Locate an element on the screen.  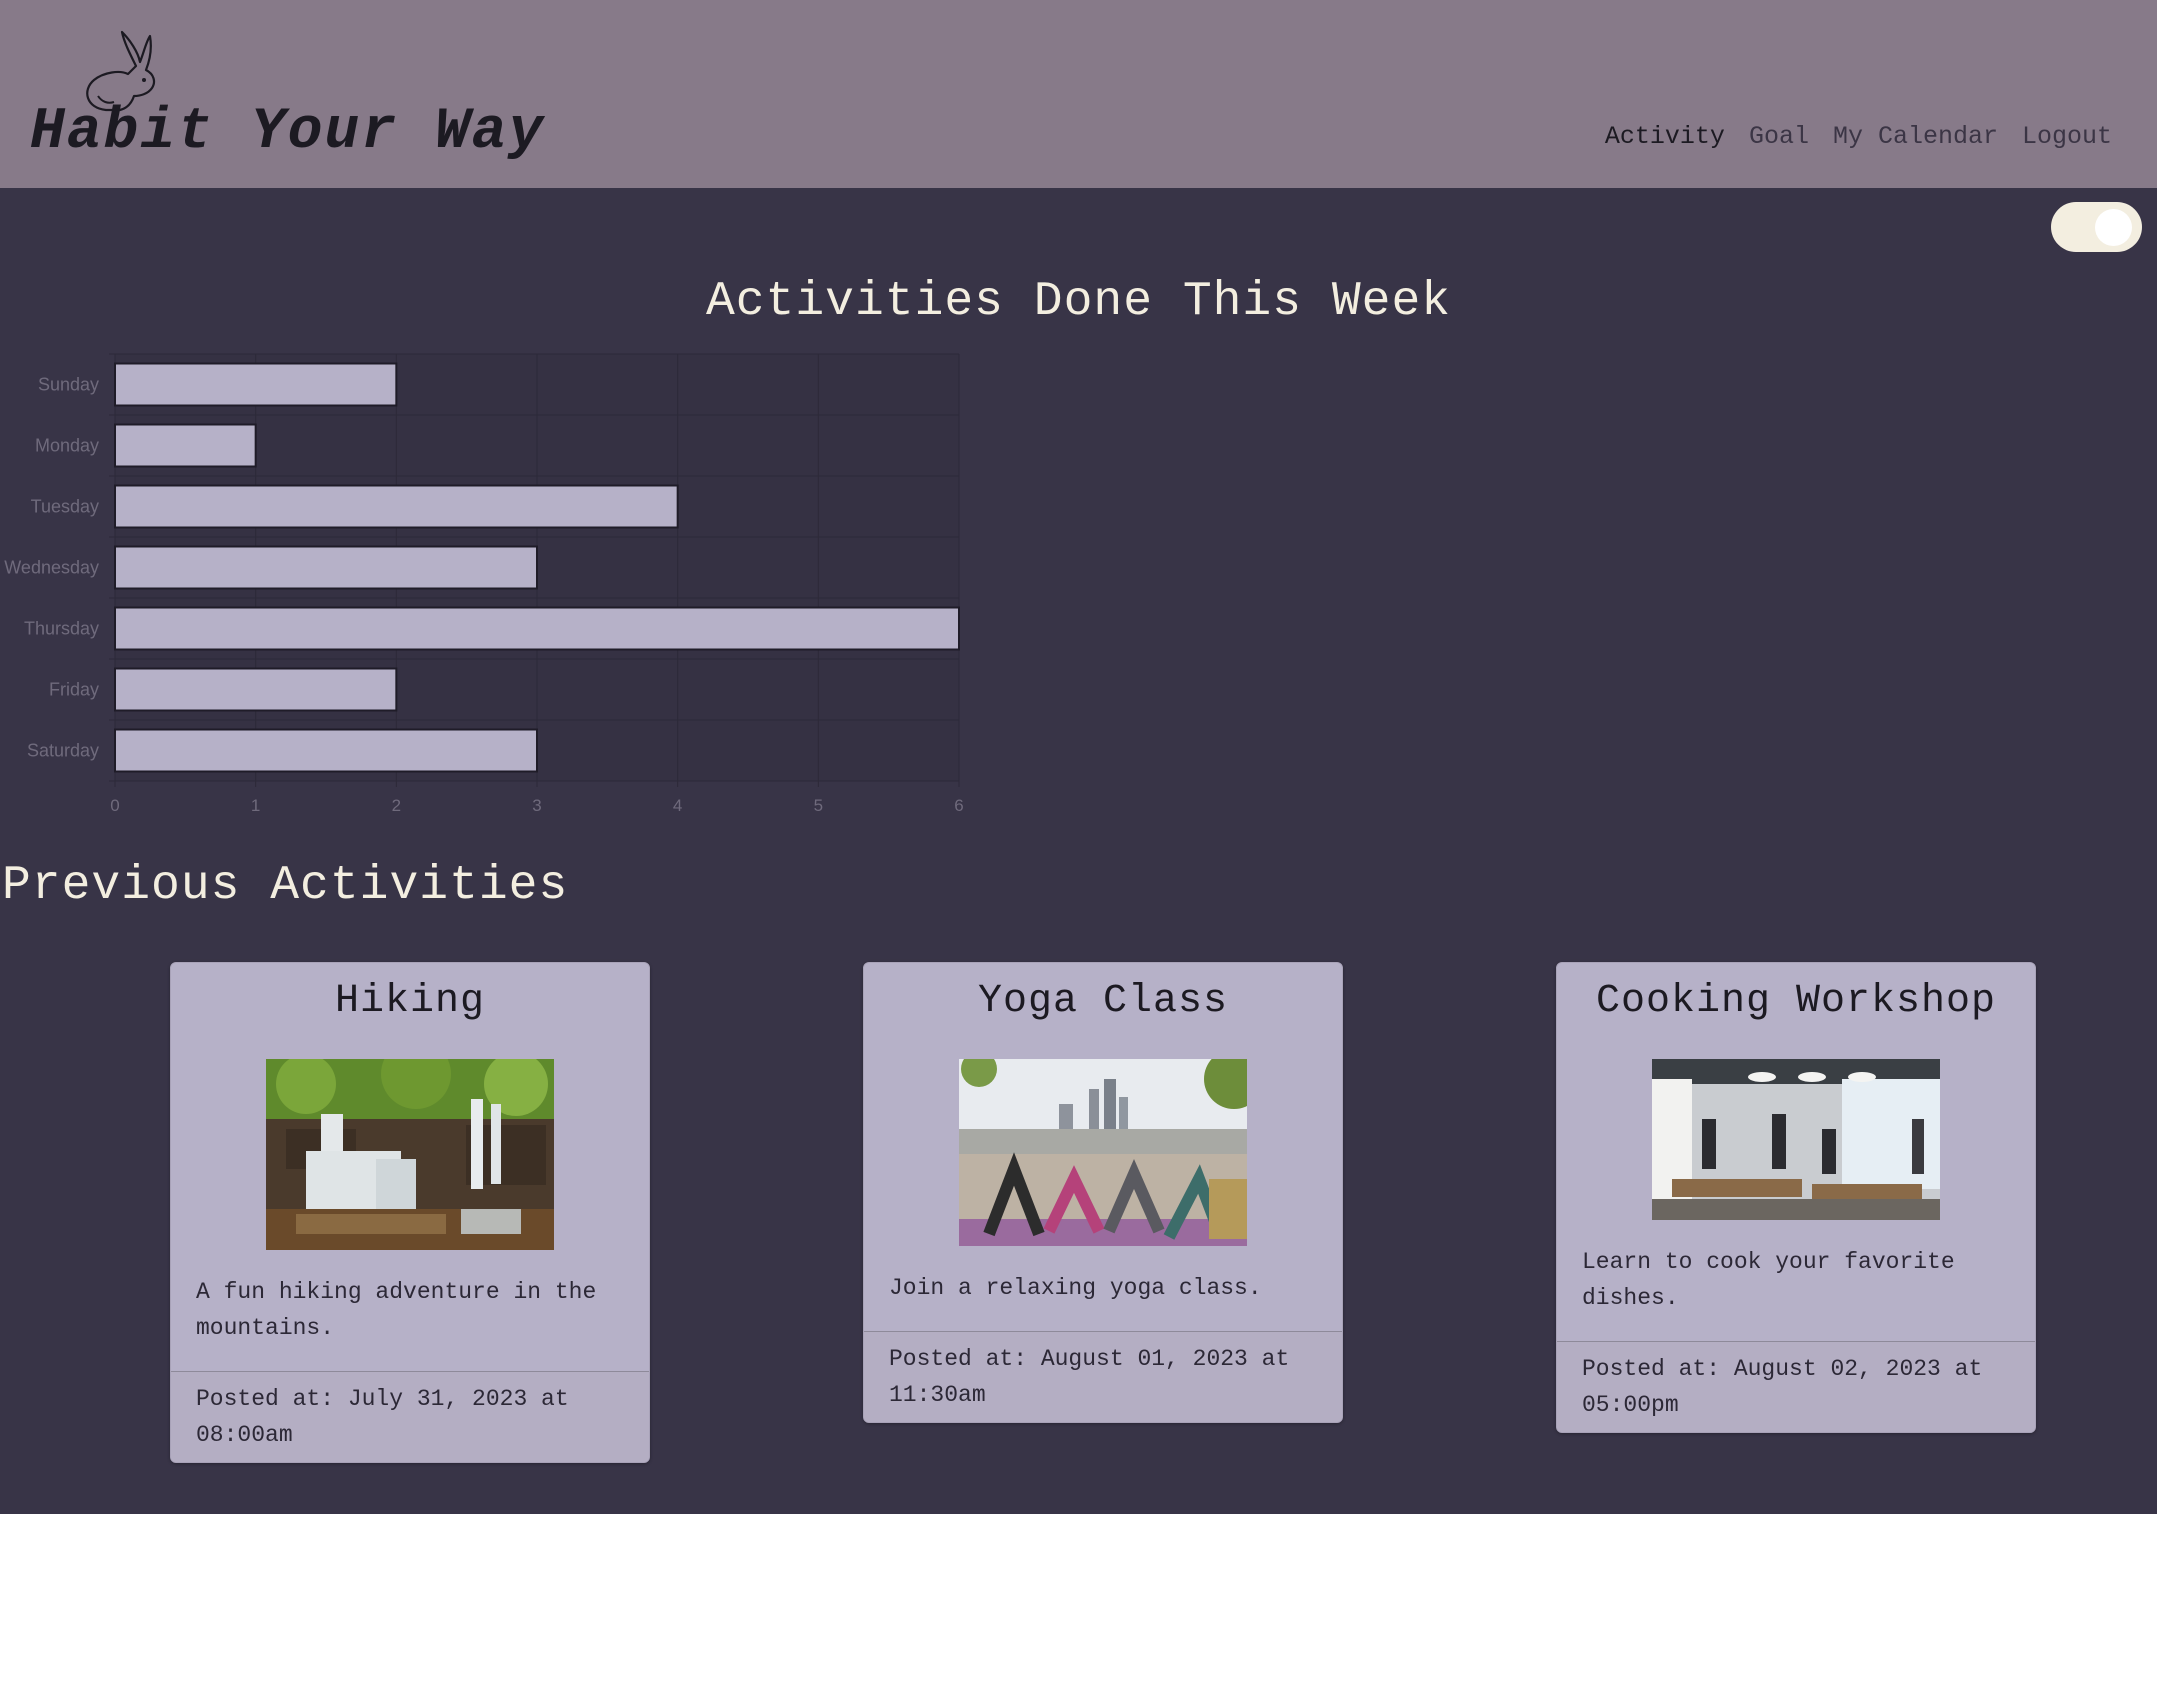
main-nav: Activity Goal My Calendar Logout is located at coordinates (1858, 137).